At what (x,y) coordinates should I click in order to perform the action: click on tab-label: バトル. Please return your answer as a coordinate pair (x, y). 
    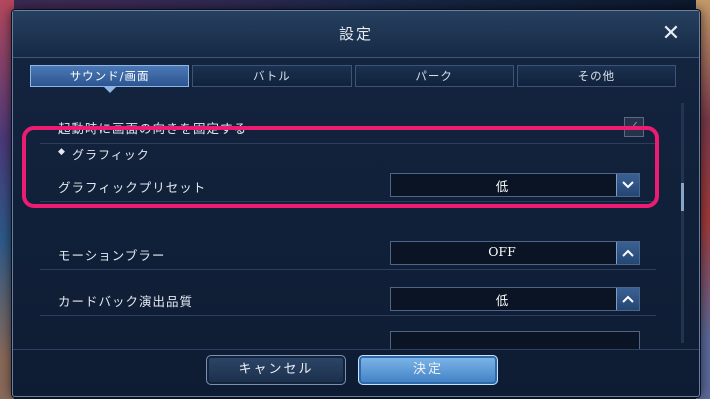
    Looking at the image, I should click on (271, 76).